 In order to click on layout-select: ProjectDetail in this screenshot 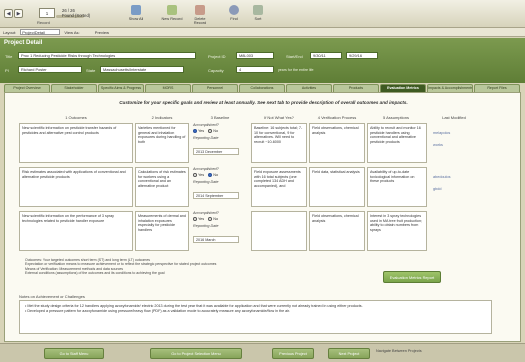, I will do `click(40, 32)`.